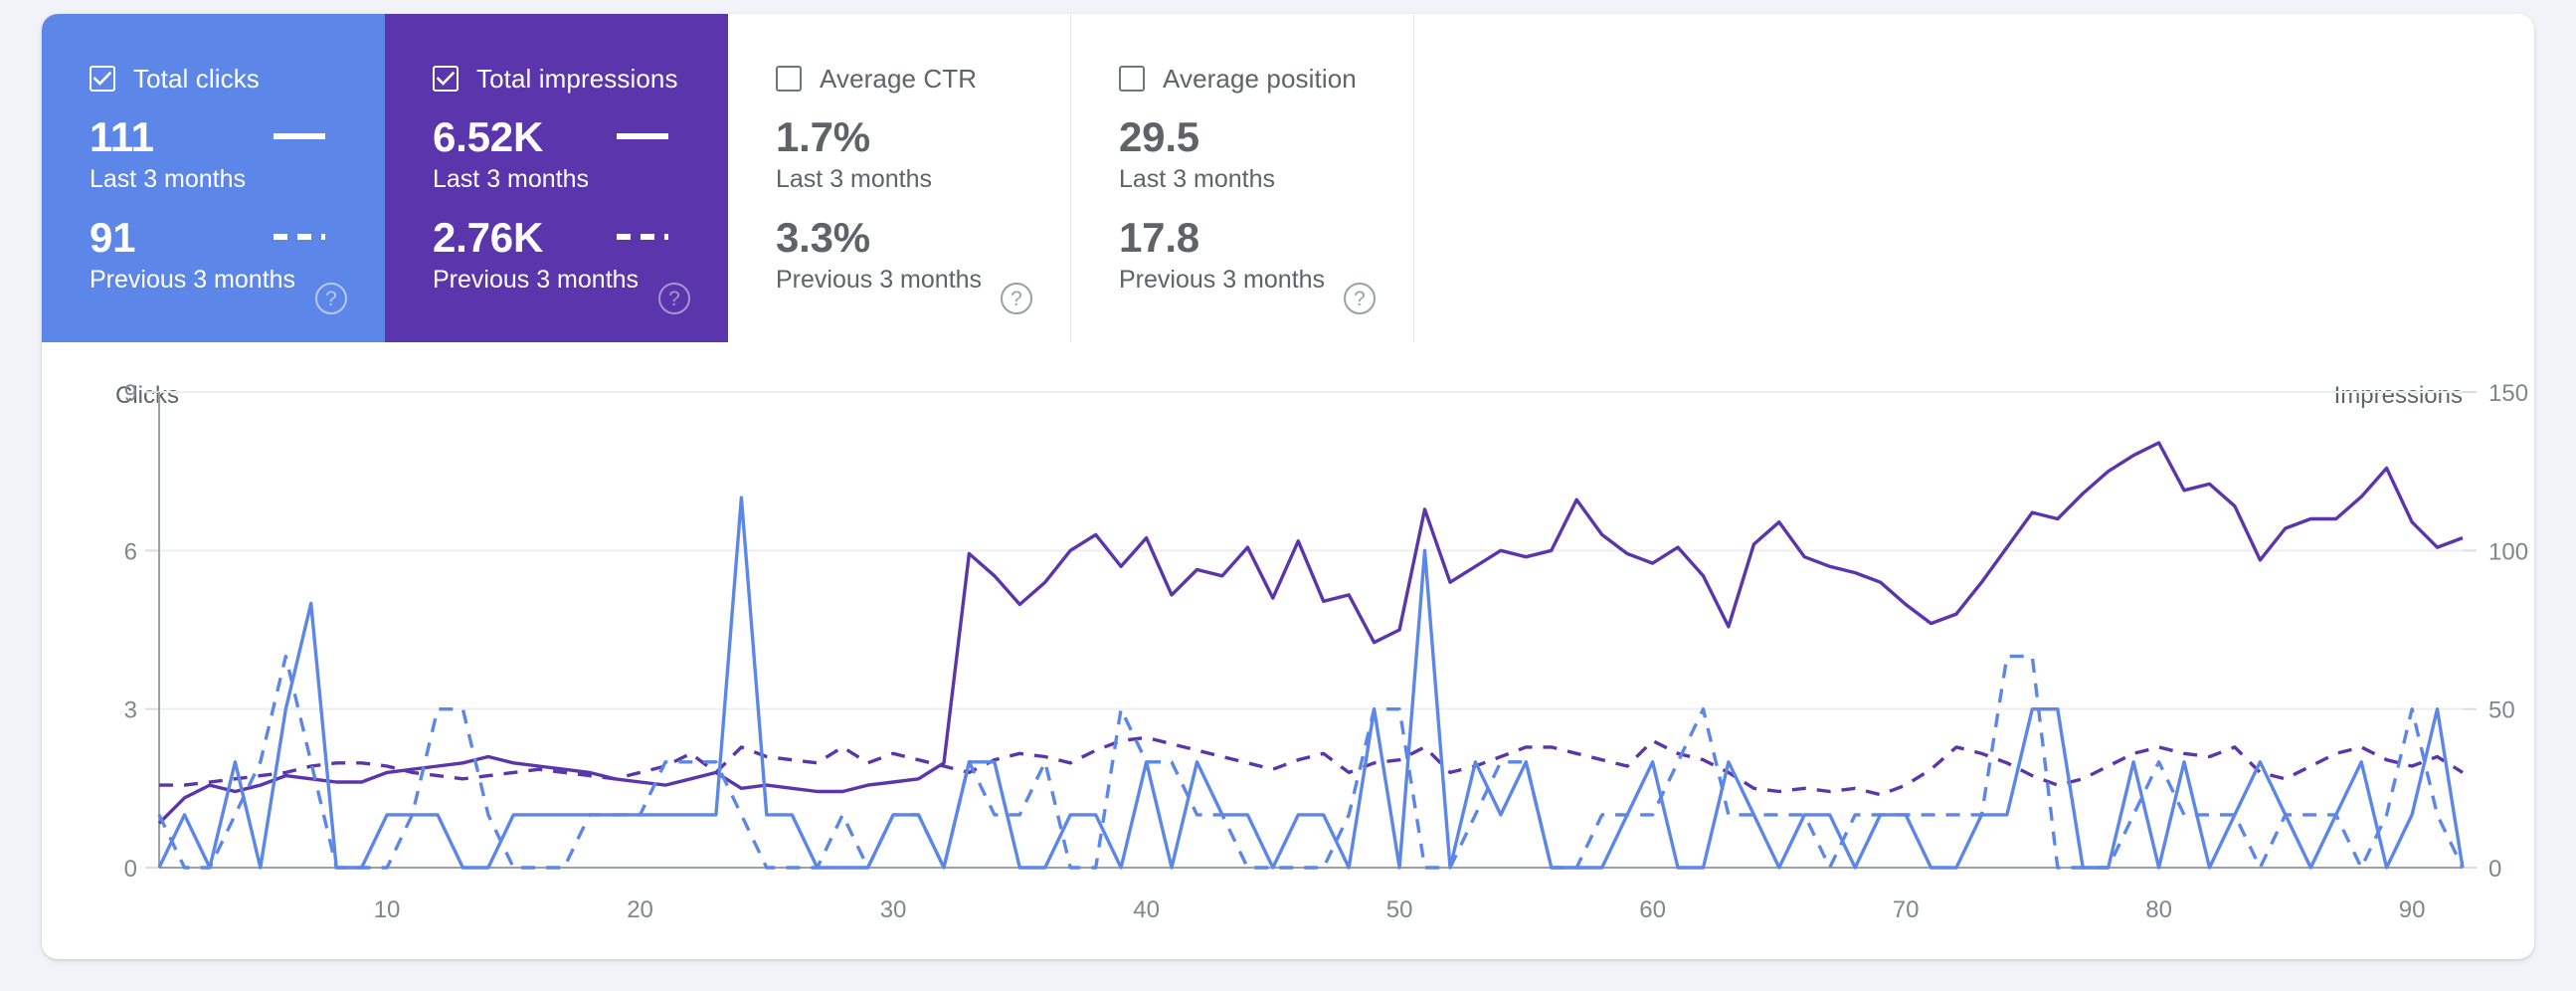 Image resolution: width=2576 pixels, height=991 pixels. I want to click on metric-previous-value: 2.76K, so click(488, 238).